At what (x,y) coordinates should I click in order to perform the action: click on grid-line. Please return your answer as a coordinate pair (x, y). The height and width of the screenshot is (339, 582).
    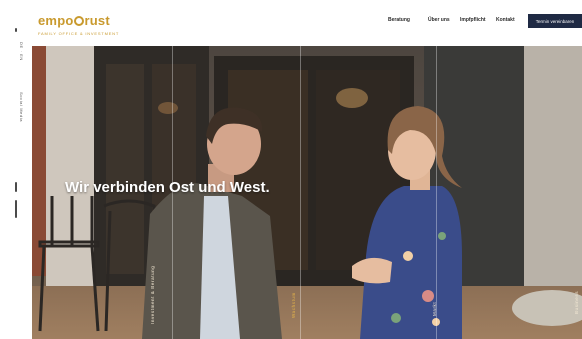
    Looking at the image, I should click on (300, 192).